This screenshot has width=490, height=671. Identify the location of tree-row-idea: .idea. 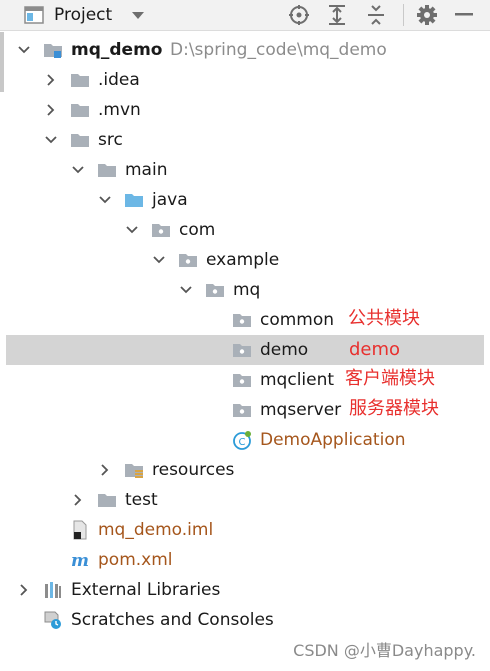
(243, 80).